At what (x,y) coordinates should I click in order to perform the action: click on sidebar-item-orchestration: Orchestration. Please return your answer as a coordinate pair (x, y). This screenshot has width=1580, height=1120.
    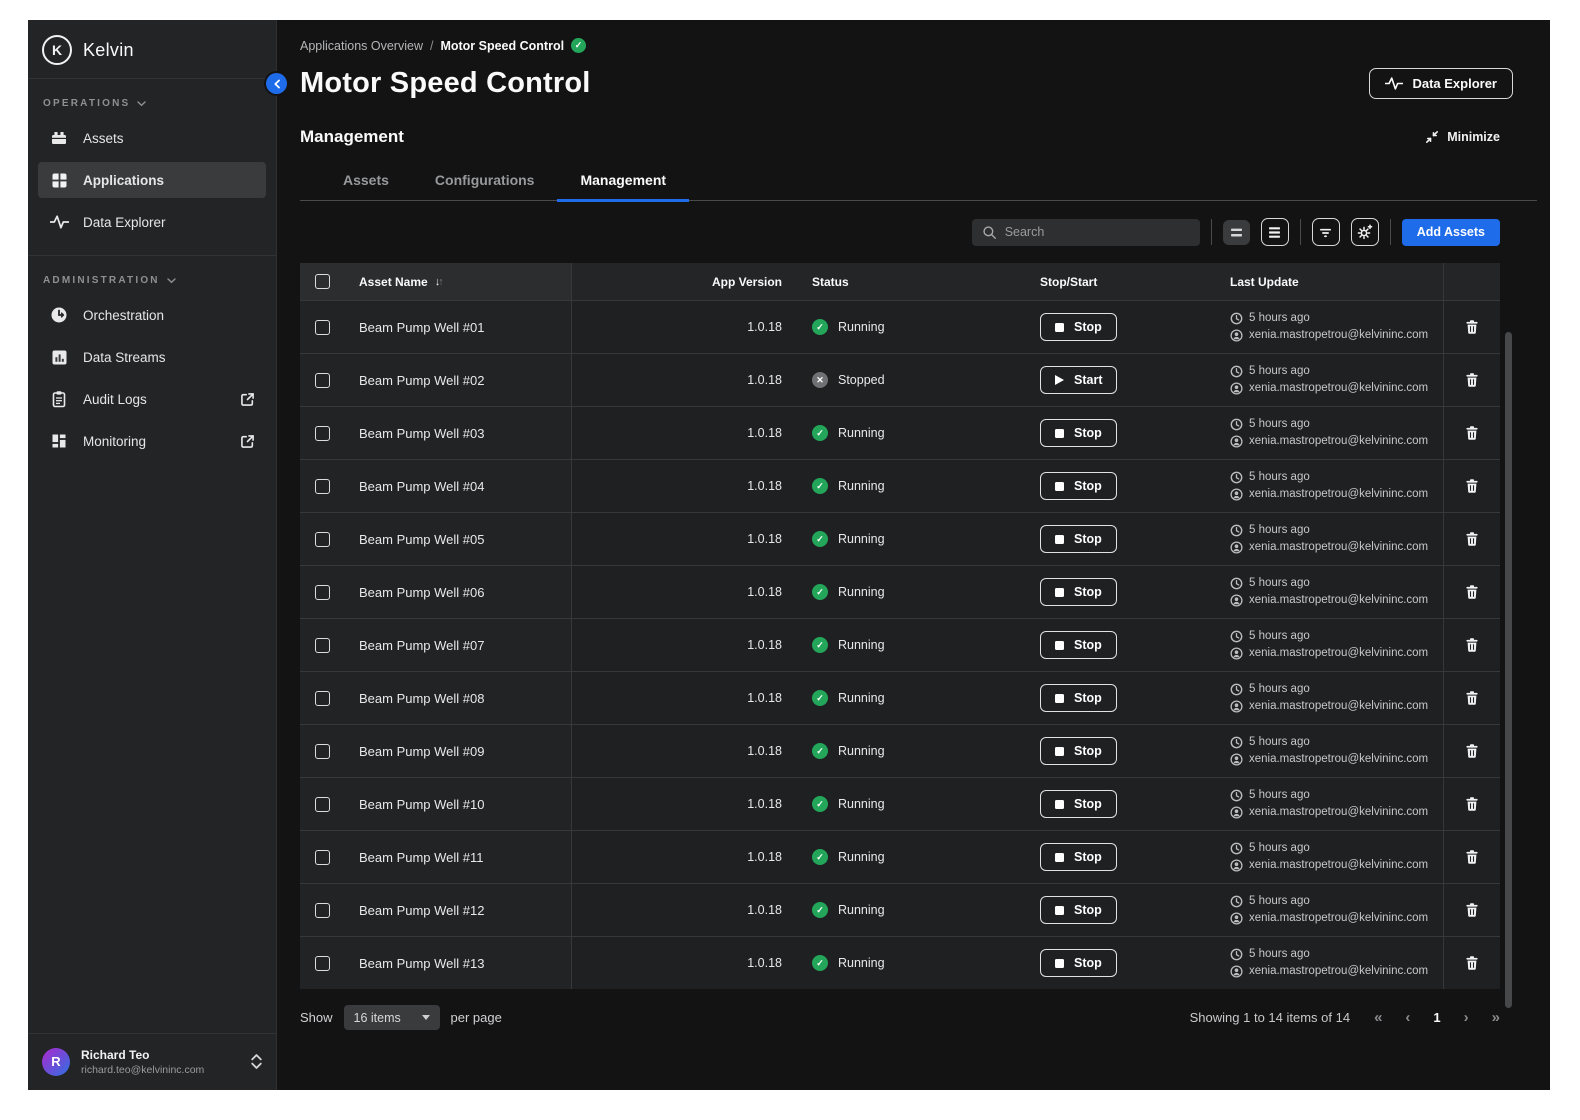
    Looking at the image, I should click on (152, 315).